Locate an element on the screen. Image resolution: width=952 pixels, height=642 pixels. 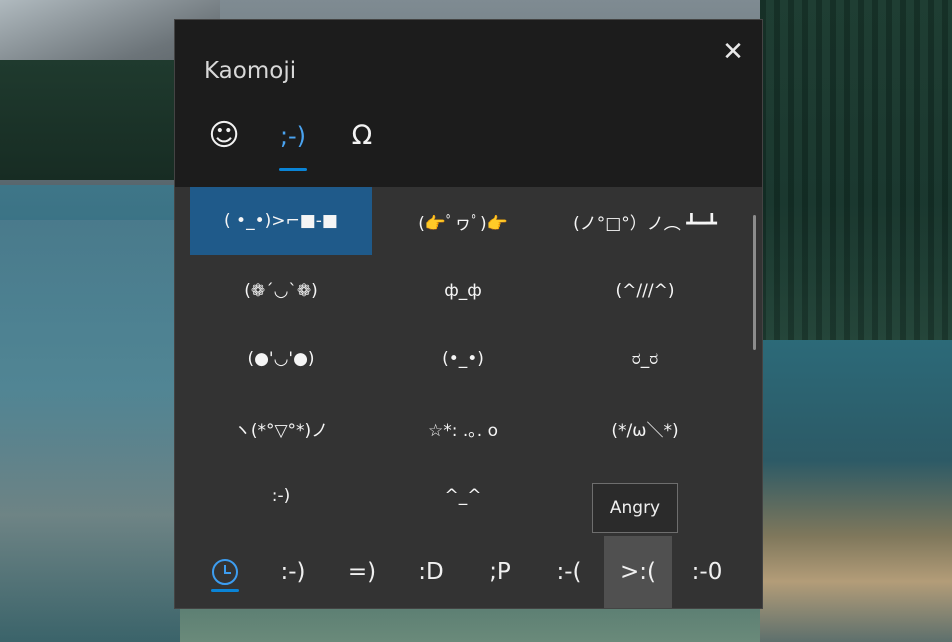
tab-symbols: Ω is located at coordinates (362, 136).